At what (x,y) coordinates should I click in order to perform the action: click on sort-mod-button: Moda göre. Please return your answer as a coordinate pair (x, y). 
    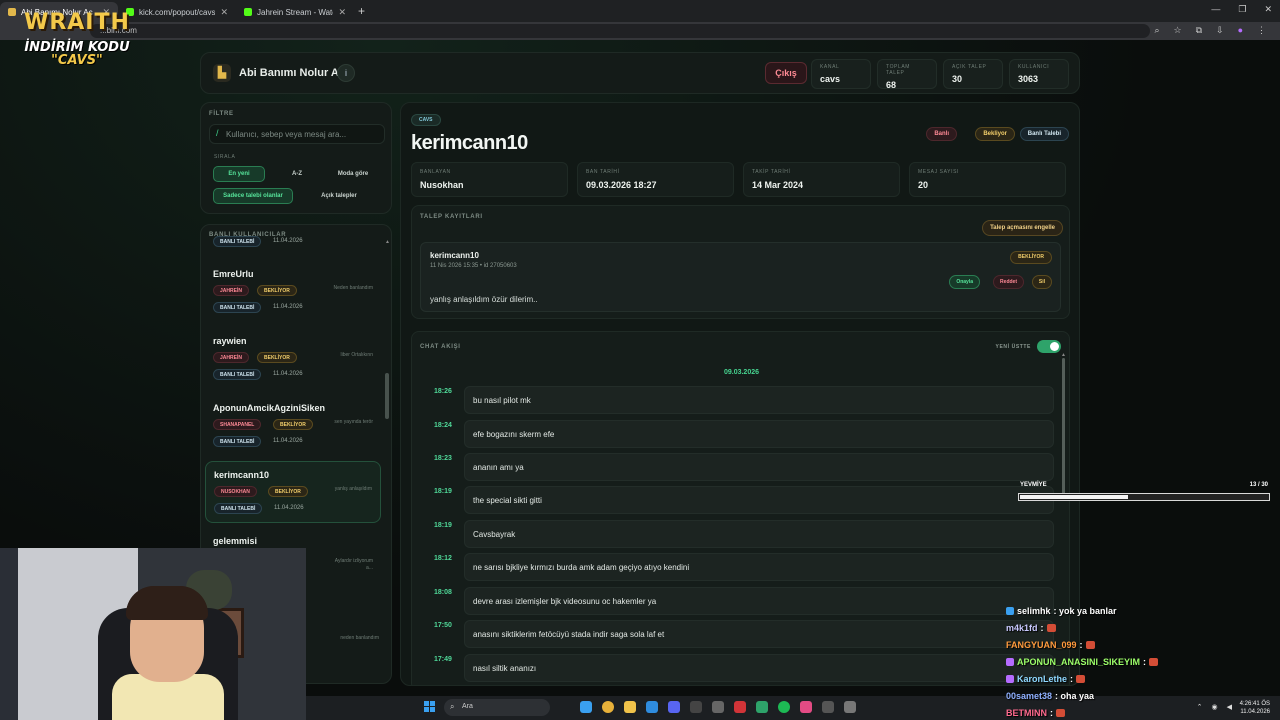
    Looking at the image, I should click on (353, 174).